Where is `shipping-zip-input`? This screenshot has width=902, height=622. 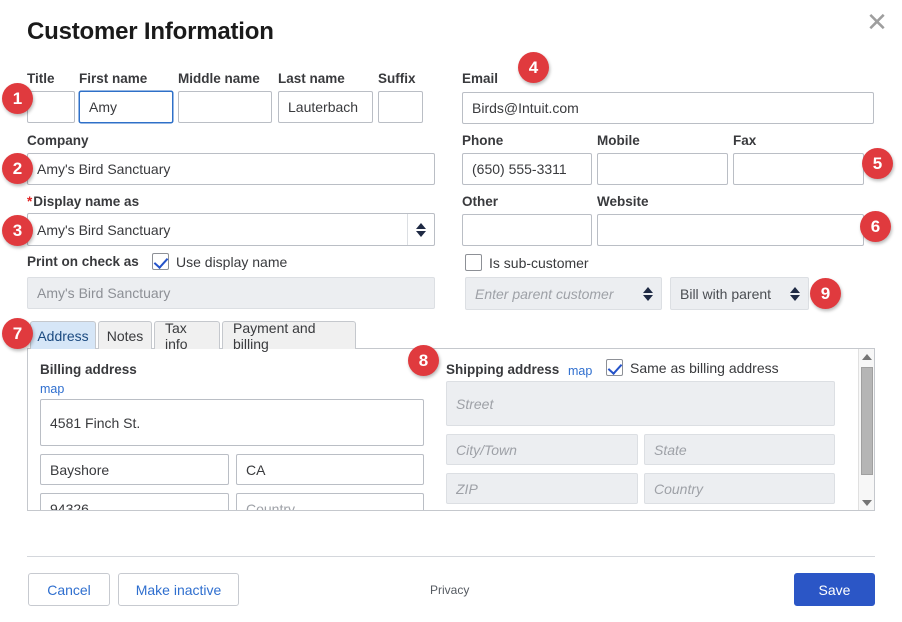
shipping-zip-input is located at coordinates (542, 488).